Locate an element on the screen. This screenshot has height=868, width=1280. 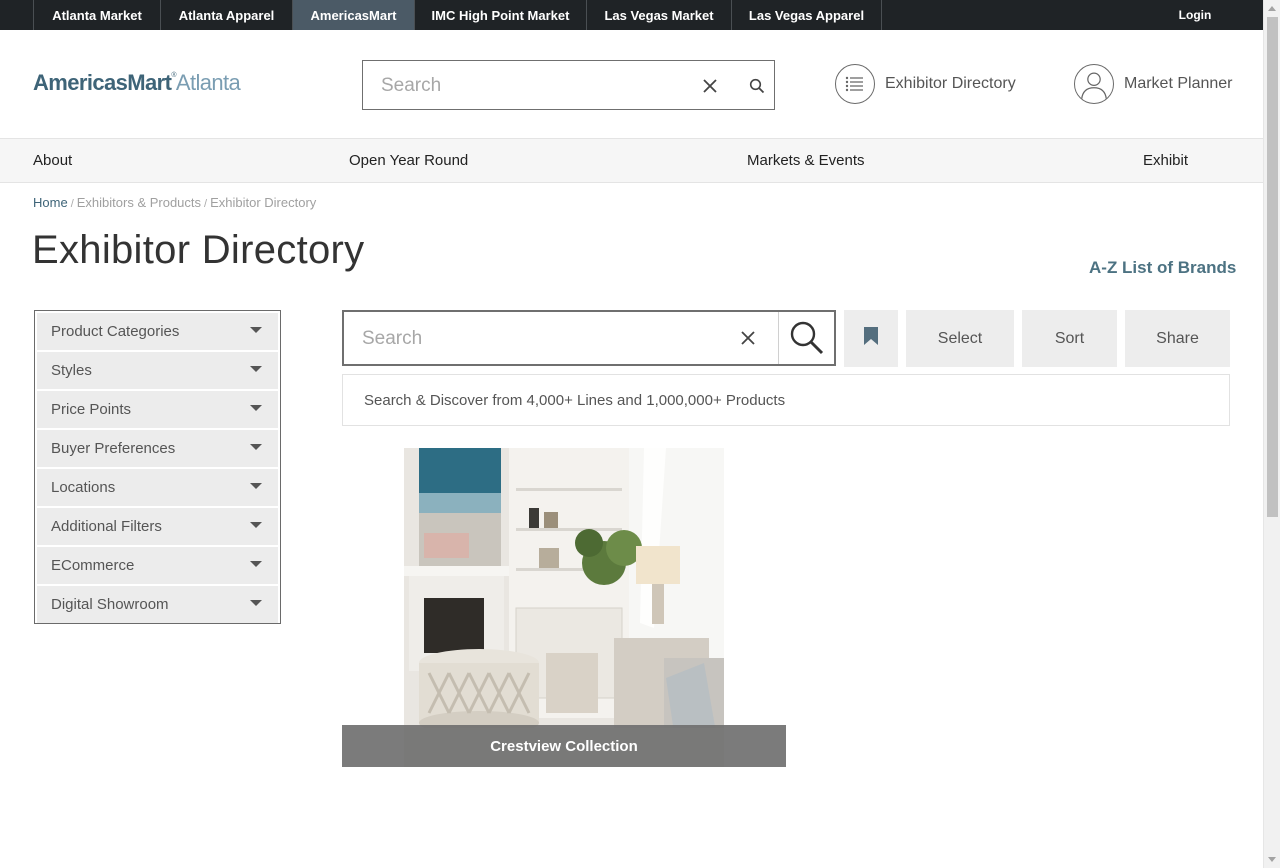
filter-label: Locations is located at coordinates (83, 487).